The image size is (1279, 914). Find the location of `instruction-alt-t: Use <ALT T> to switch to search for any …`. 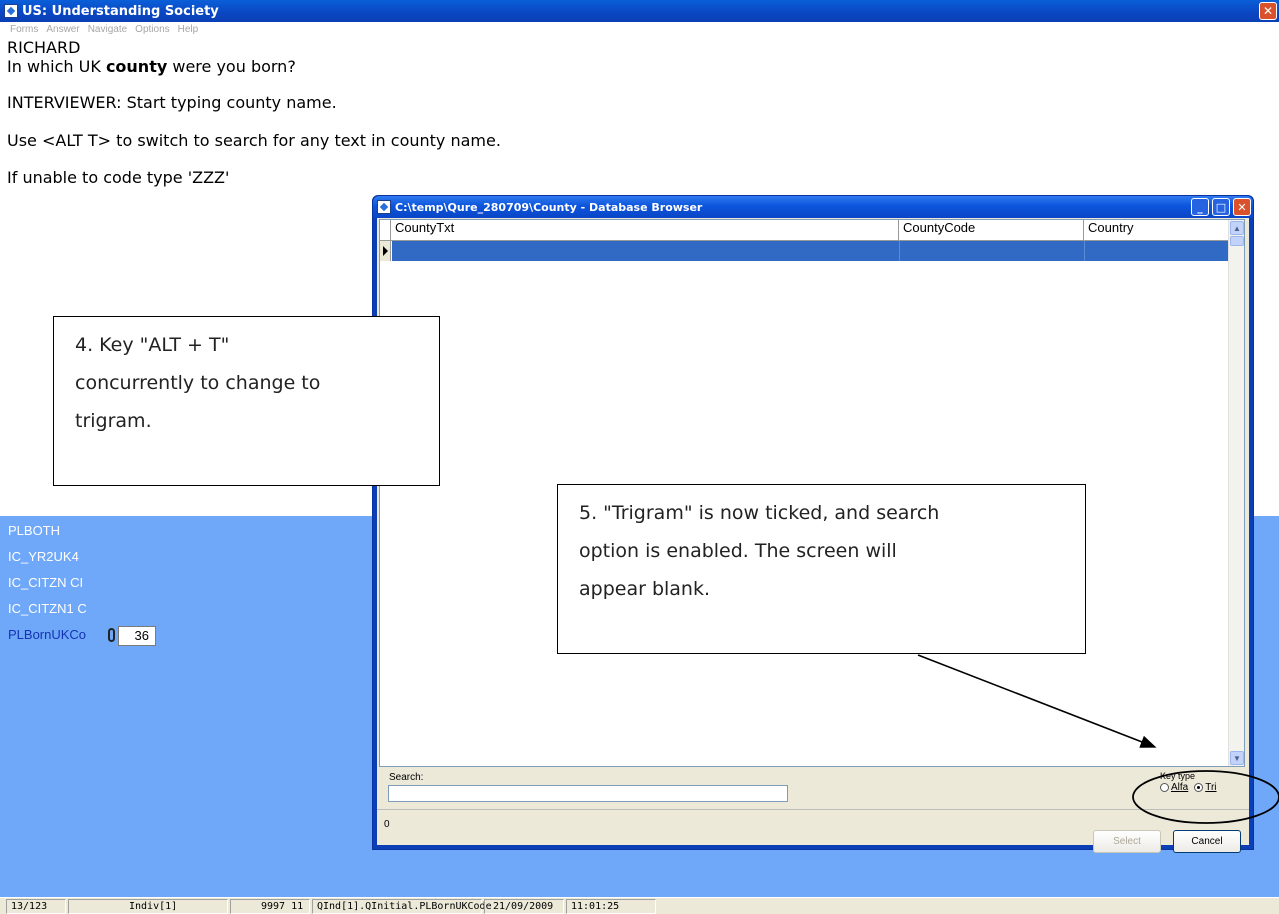

instruction-alt-t: Use <ALT T> to switch to search for any … is located at coordinates (254, 140).